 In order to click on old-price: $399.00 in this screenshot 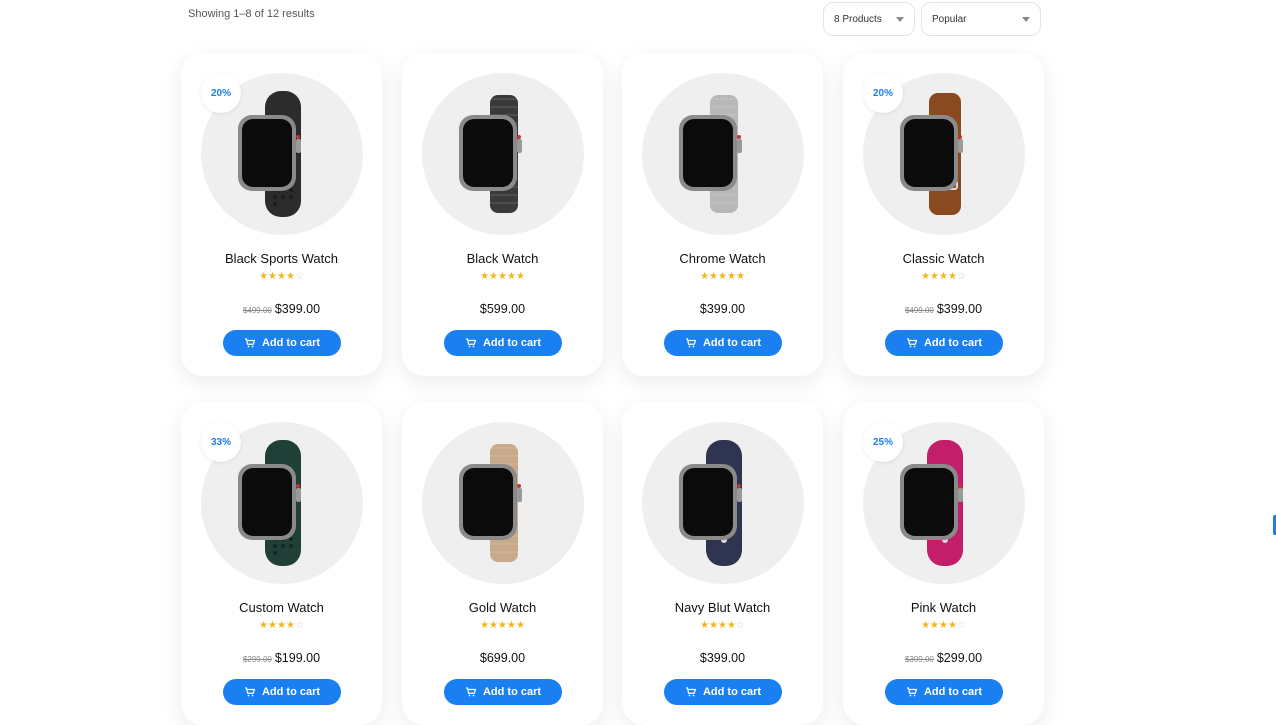, I will do `click(919, 659)`.